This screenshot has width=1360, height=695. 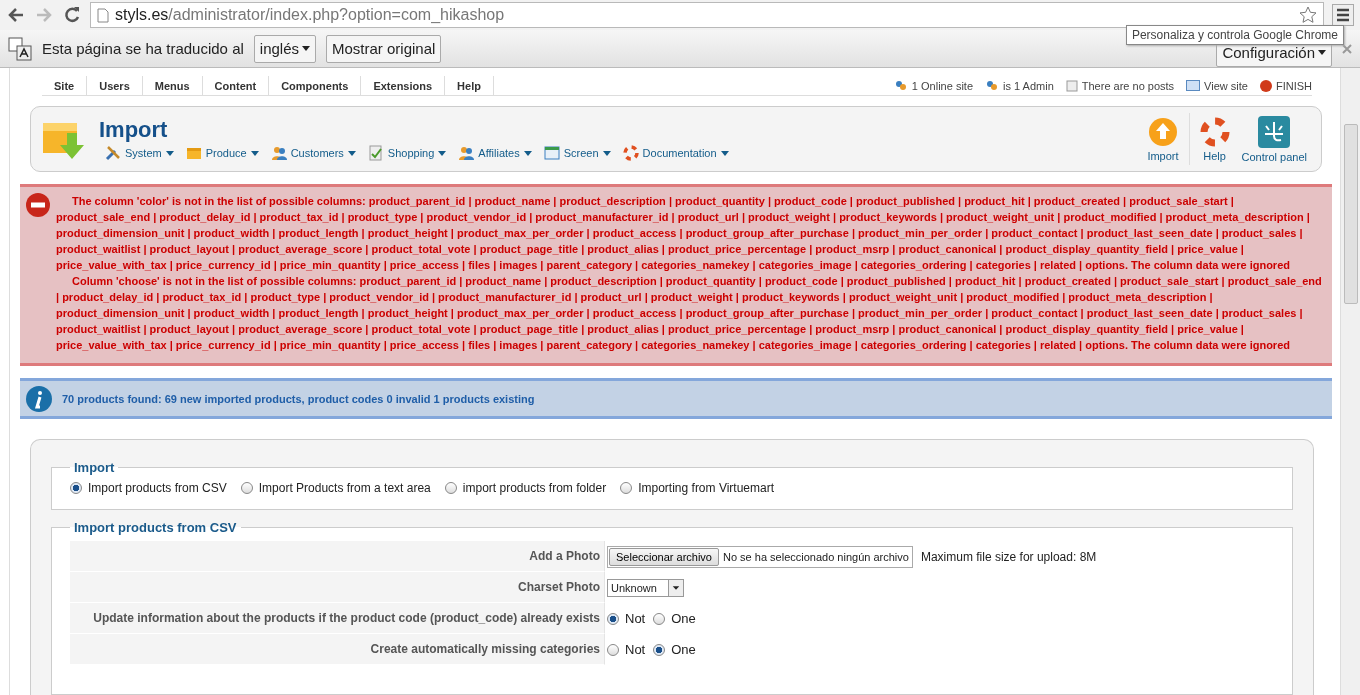 What do you see at coordinates (1293, 85) in the screenshot?
I see `status-item: FINISH` at bounding box center [1293, 85].